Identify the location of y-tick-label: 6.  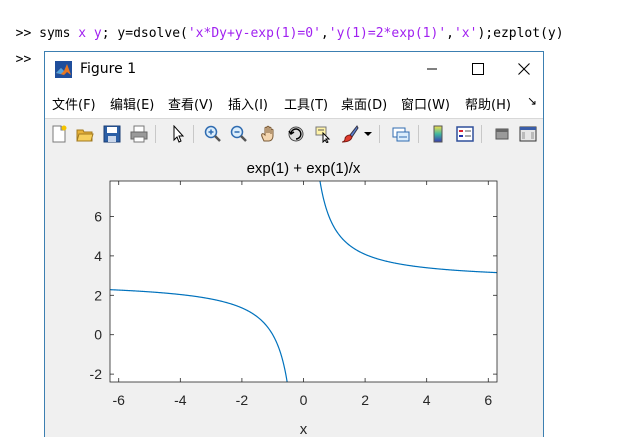
(98, 216).